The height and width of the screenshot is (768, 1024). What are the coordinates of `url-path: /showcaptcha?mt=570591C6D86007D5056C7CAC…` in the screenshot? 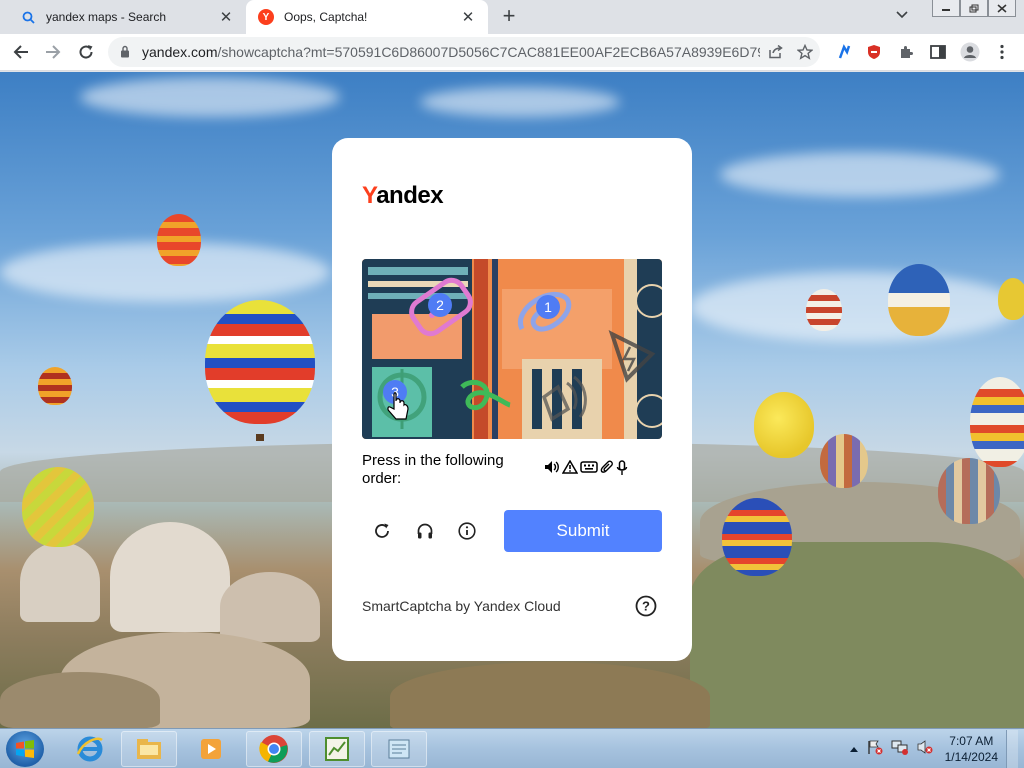 It's located at (488, 52).